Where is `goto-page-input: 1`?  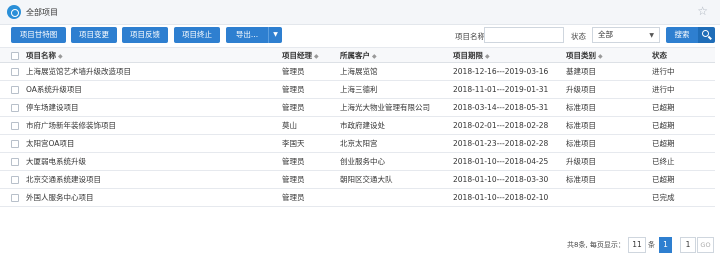
goto-page-input: 1 is located at coordinates (688, 245).